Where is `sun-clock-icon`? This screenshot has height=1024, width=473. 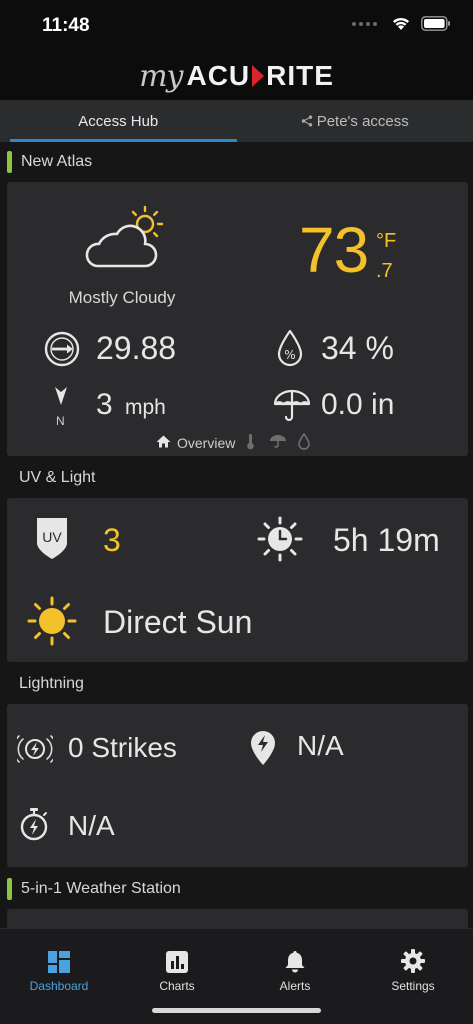 sun-clock-icon is located at coordinates (280, 539).